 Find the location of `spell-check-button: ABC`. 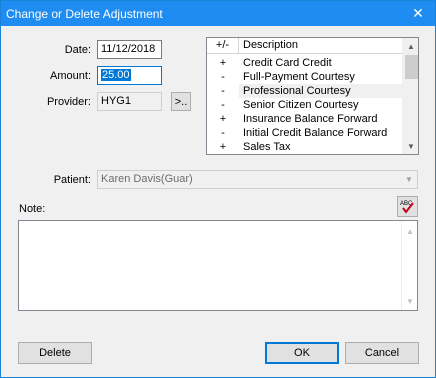

spell-check-button: ABC is located at coordinates (407, 206).